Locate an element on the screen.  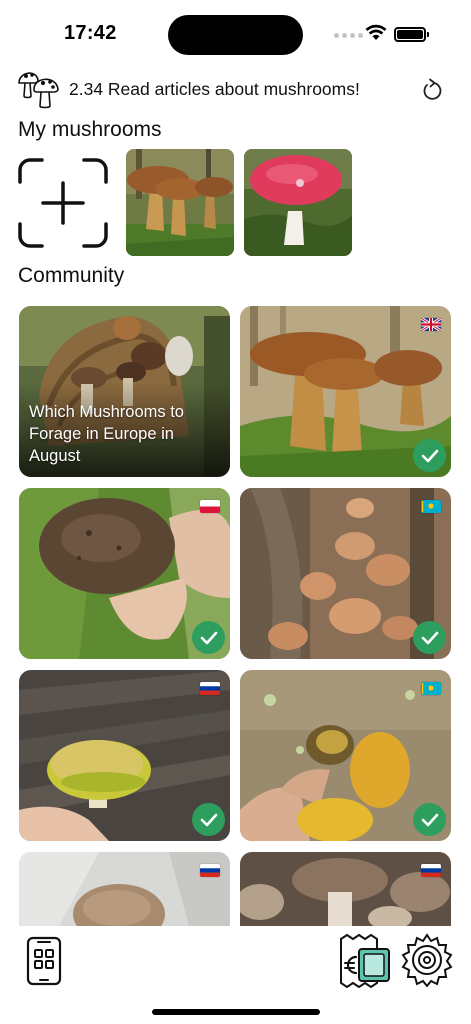
status-bar: 17:42 is located at coordinates (235, 32).